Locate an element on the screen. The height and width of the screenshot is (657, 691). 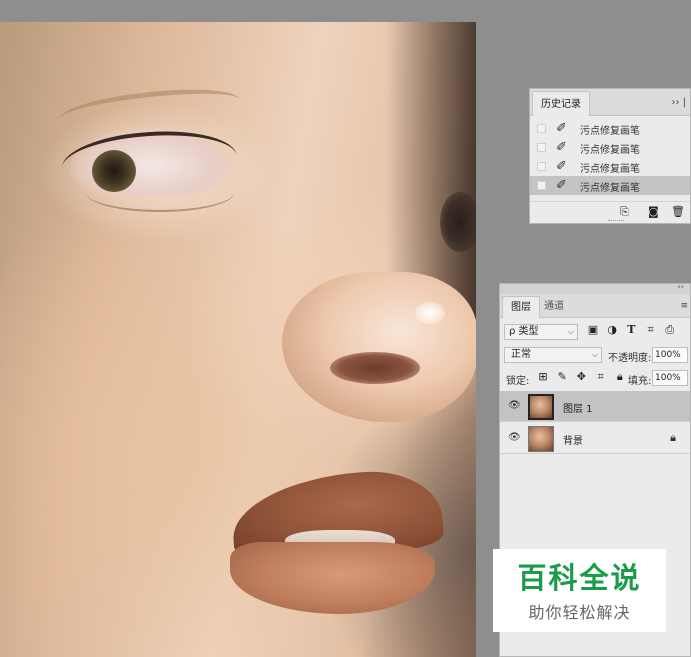
layer-filter-value: ρ 类型 is located at coordinates (524, 331).